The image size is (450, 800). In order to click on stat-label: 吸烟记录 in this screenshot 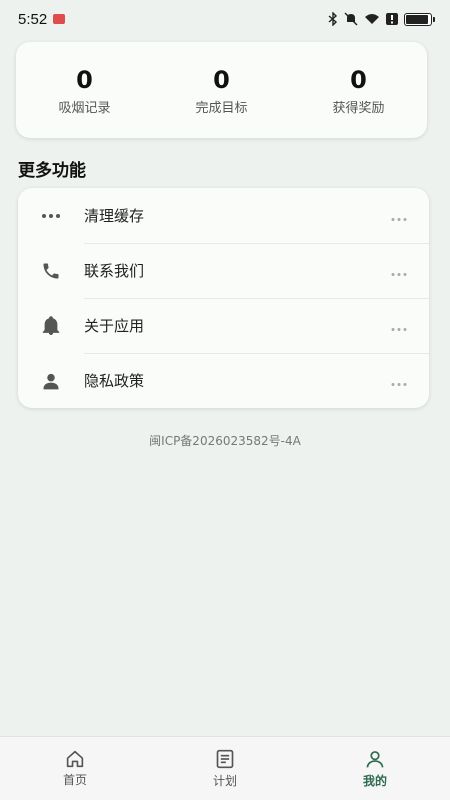, I will do `click(84, 108)`.